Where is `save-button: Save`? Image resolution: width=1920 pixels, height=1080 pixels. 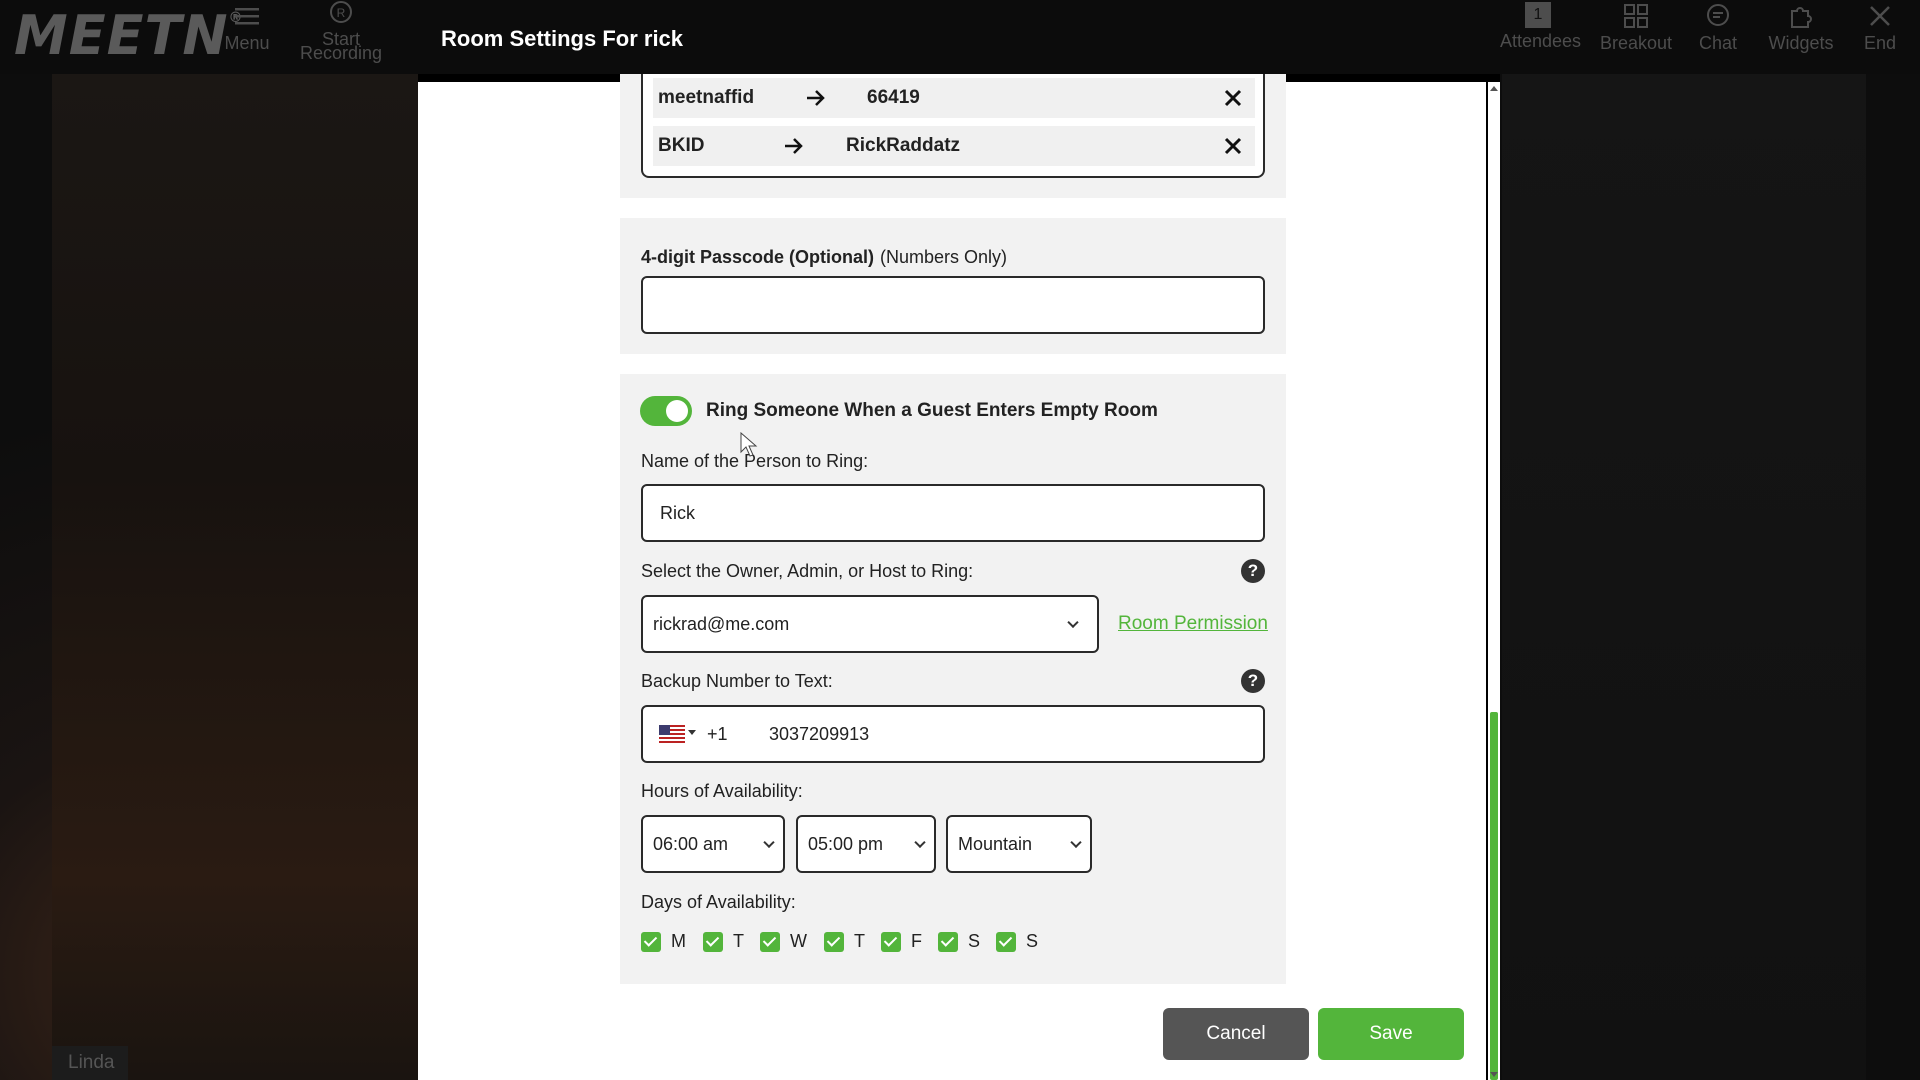 save-button: Save is located at coordinates (1391, 1034).